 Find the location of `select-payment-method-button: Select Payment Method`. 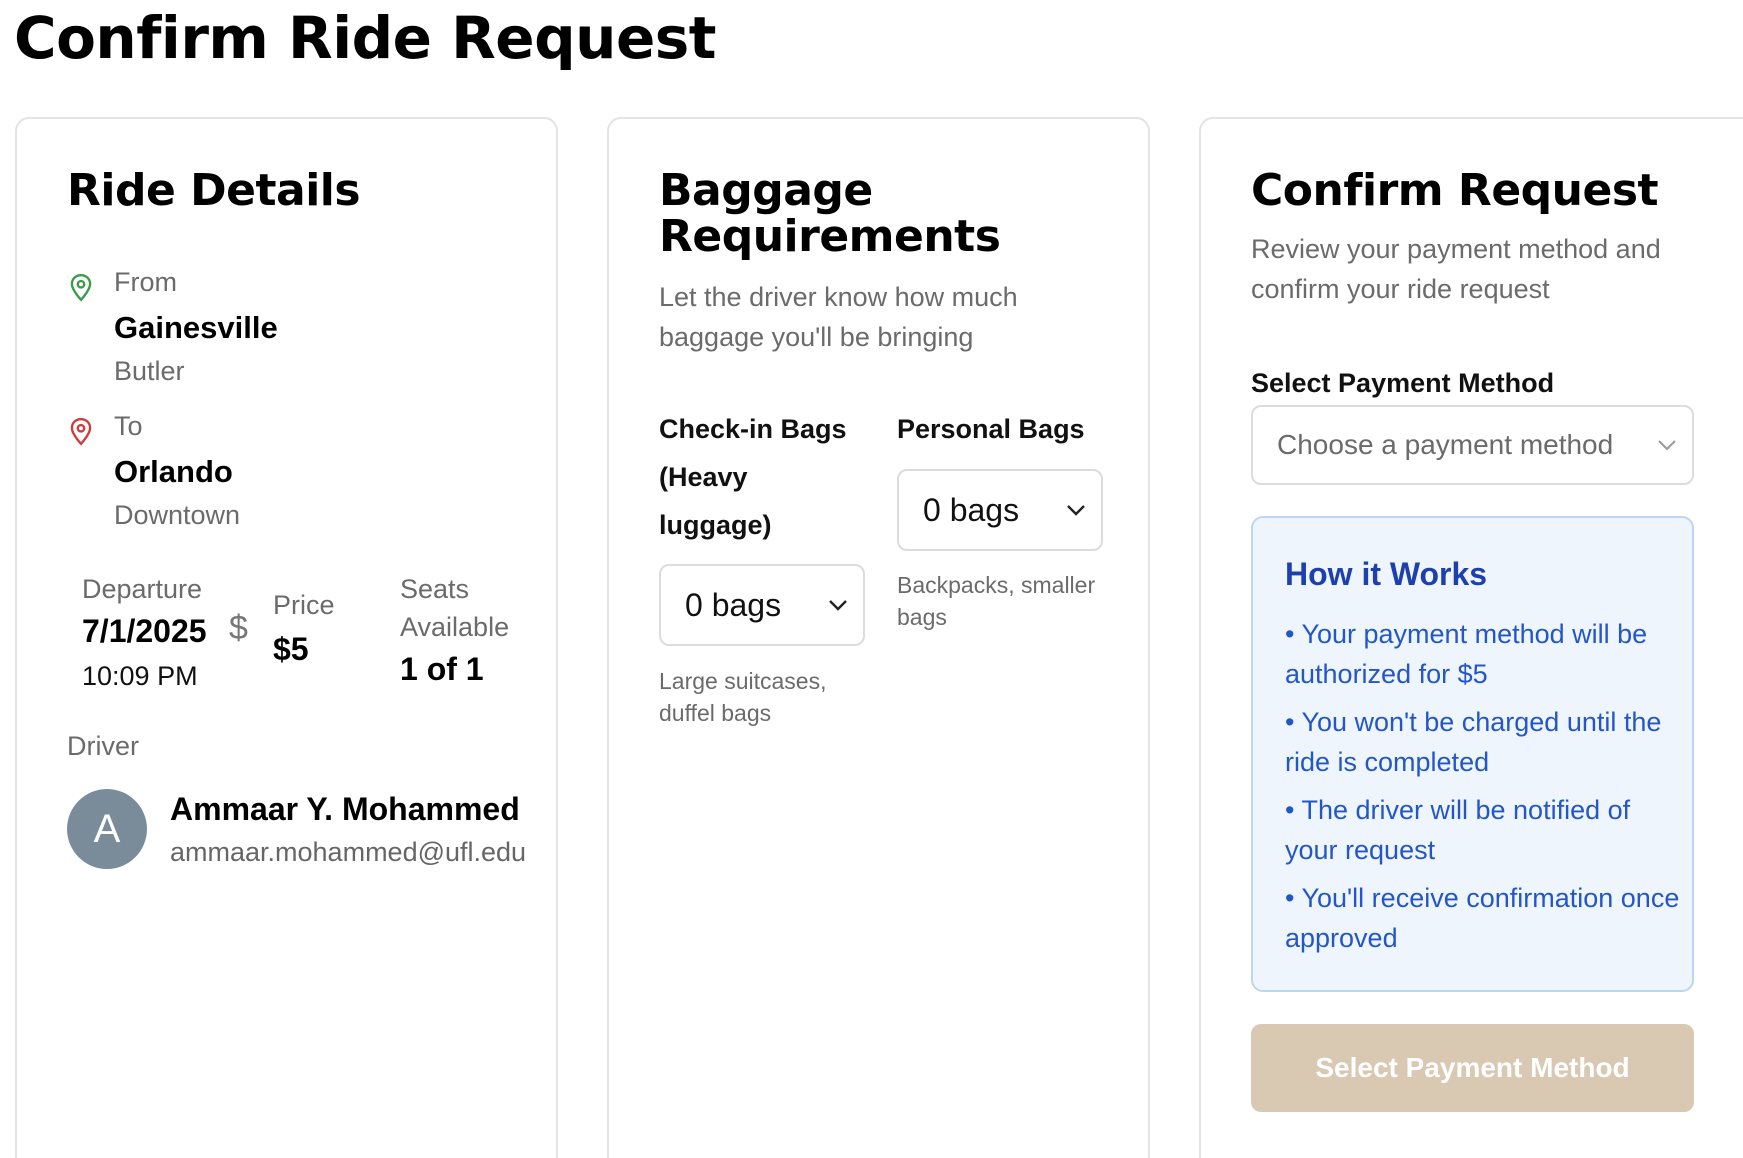

select-payment-method-button: Select Payment Method is located at coordinates (1472, 1068).